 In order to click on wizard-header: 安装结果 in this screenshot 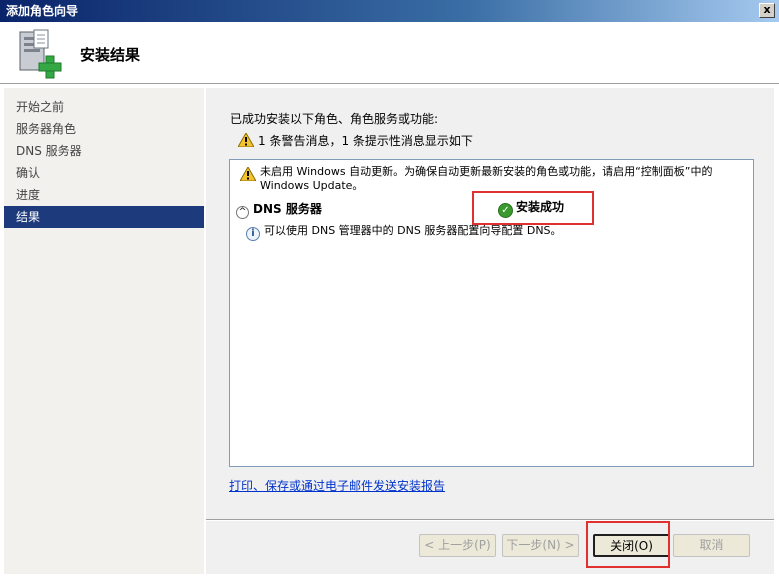, I will do `click(389, 53)`.